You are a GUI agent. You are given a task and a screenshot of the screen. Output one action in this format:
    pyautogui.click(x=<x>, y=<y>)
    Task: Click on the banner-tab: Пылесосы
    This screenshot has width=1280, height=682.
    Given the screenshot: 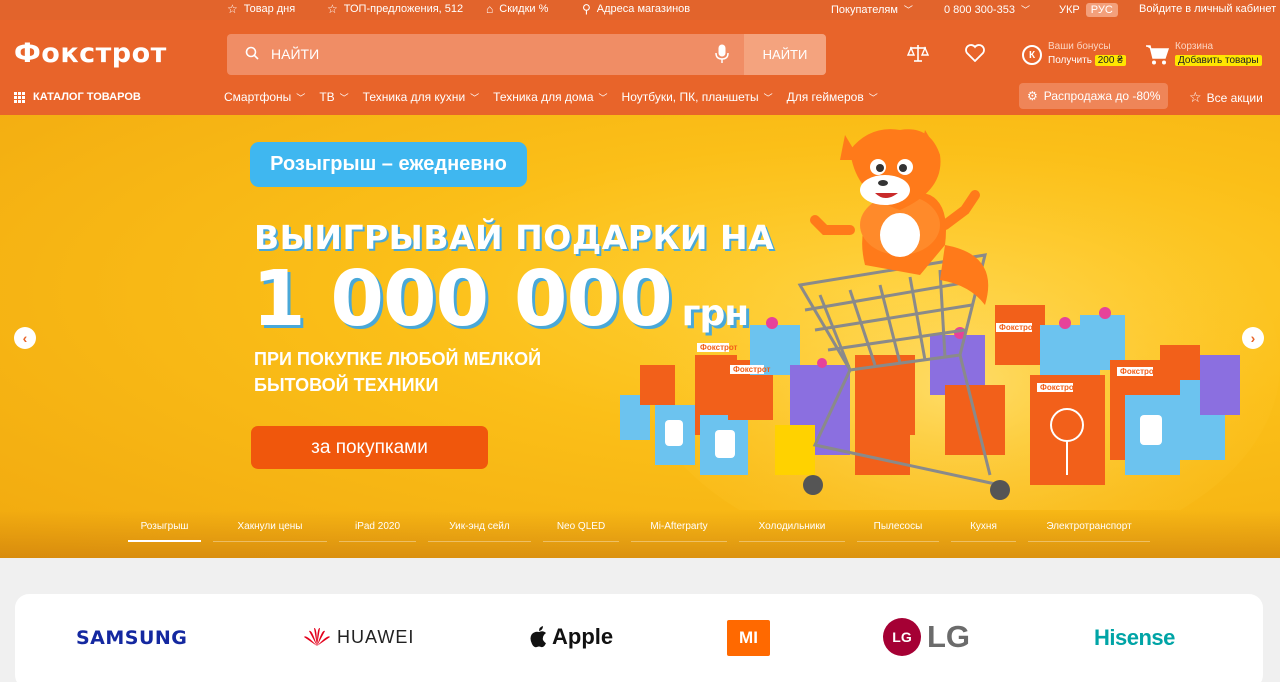 What is the action you would take?
    pyautogui.click(x=898, y=531)
    